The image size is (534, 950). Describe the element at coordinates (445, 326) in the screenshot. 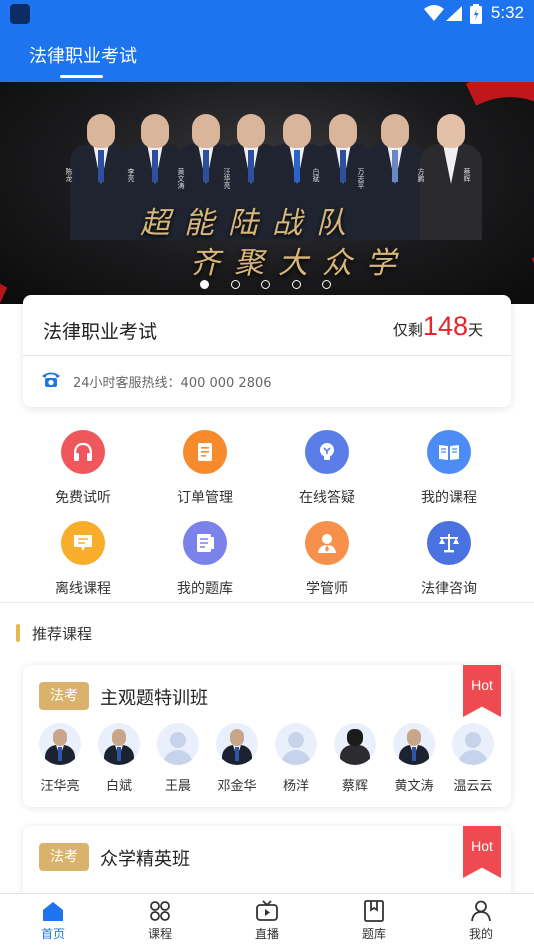

I see `days-value: 148` at that location.